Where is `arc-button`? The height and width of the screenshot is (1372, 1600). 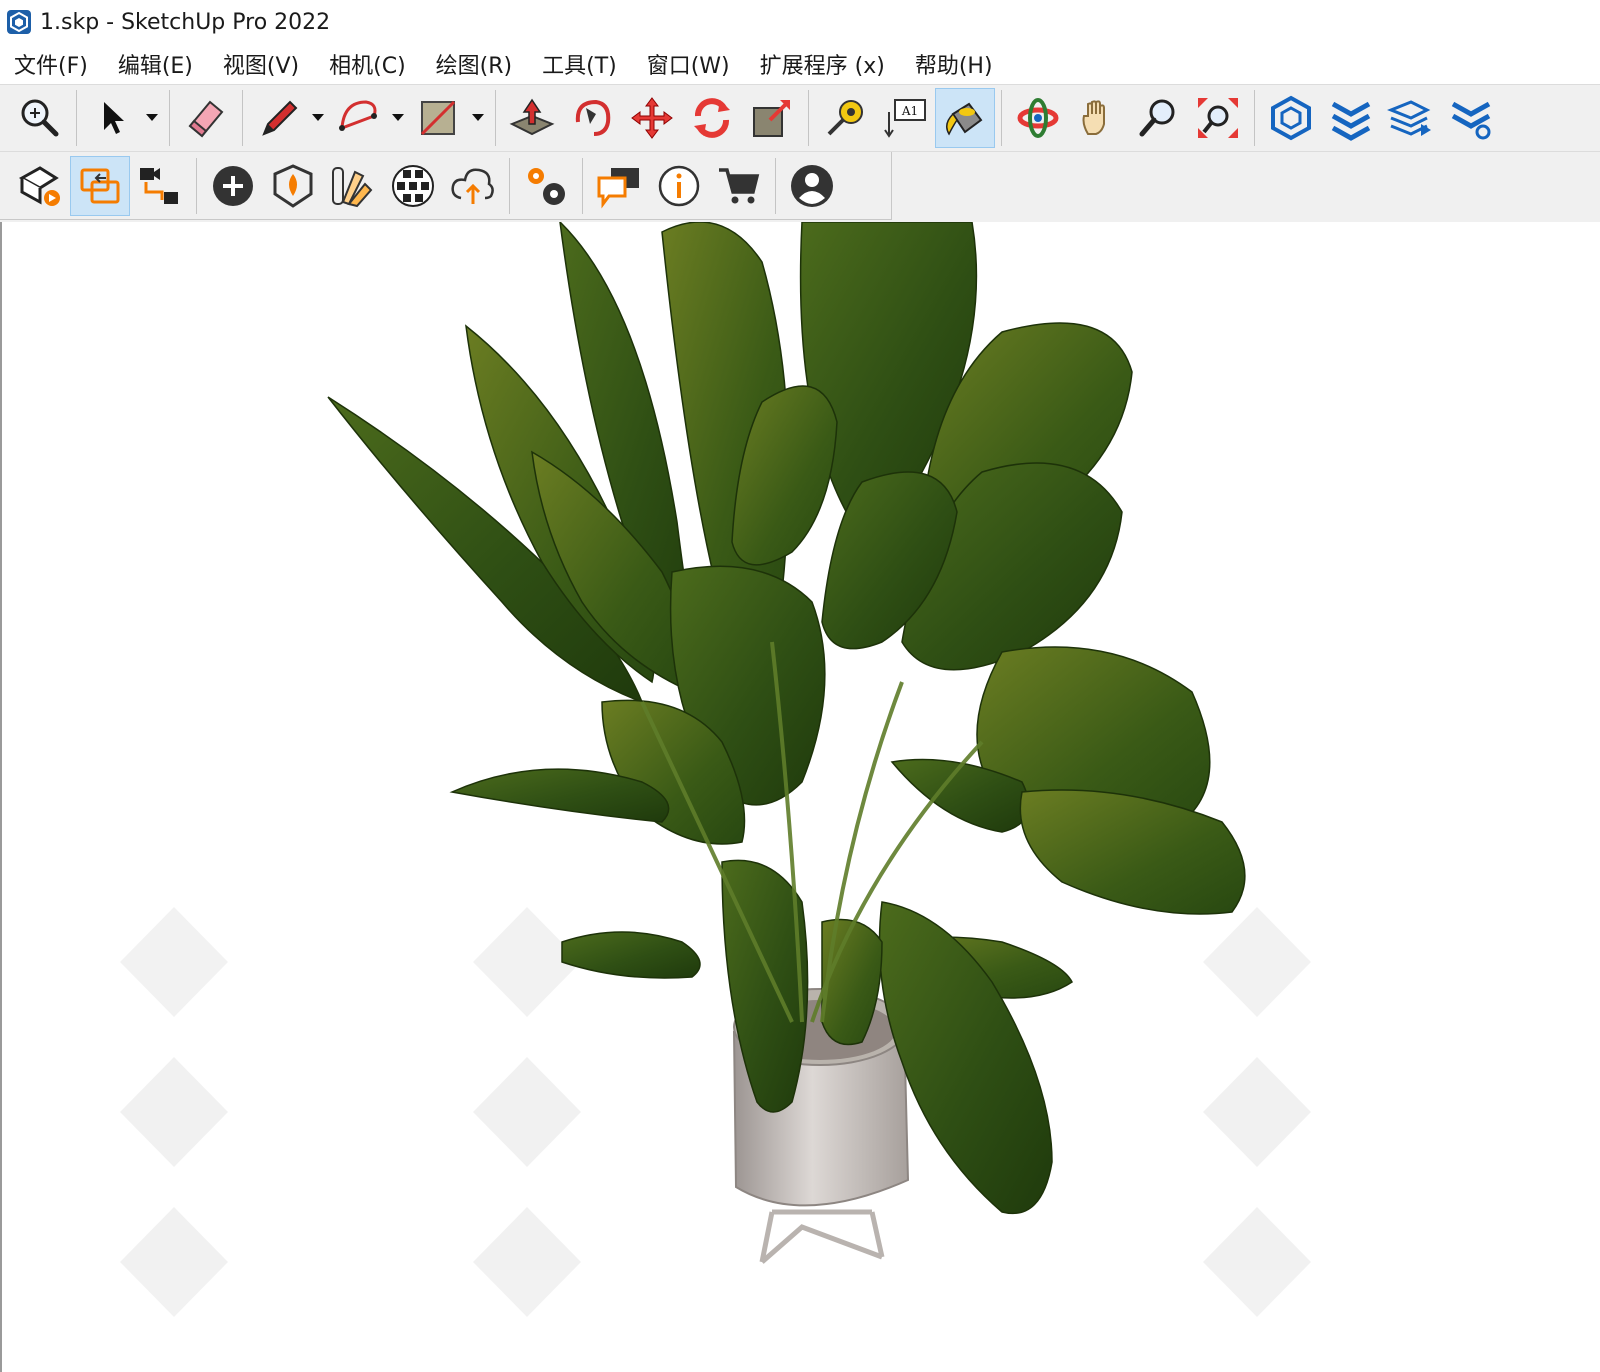
arc-button is located at coordinates (358, 118).